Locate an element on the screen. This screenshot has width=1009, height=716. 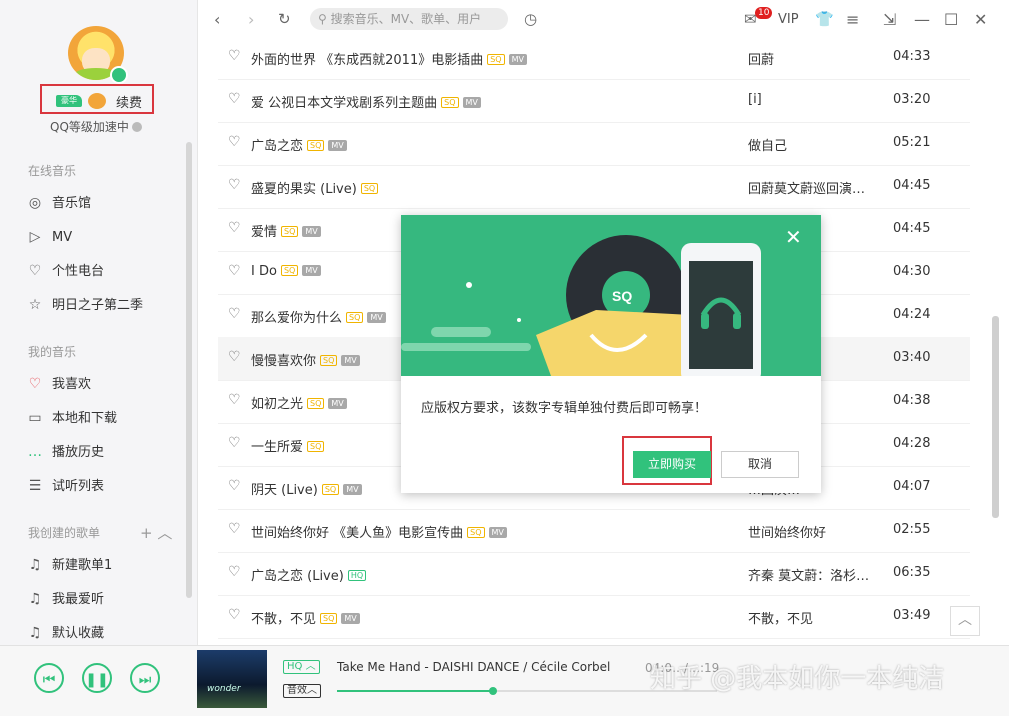
song-title: 慢慢喜欢你 SQ MV is located at coordinates (305, 359).